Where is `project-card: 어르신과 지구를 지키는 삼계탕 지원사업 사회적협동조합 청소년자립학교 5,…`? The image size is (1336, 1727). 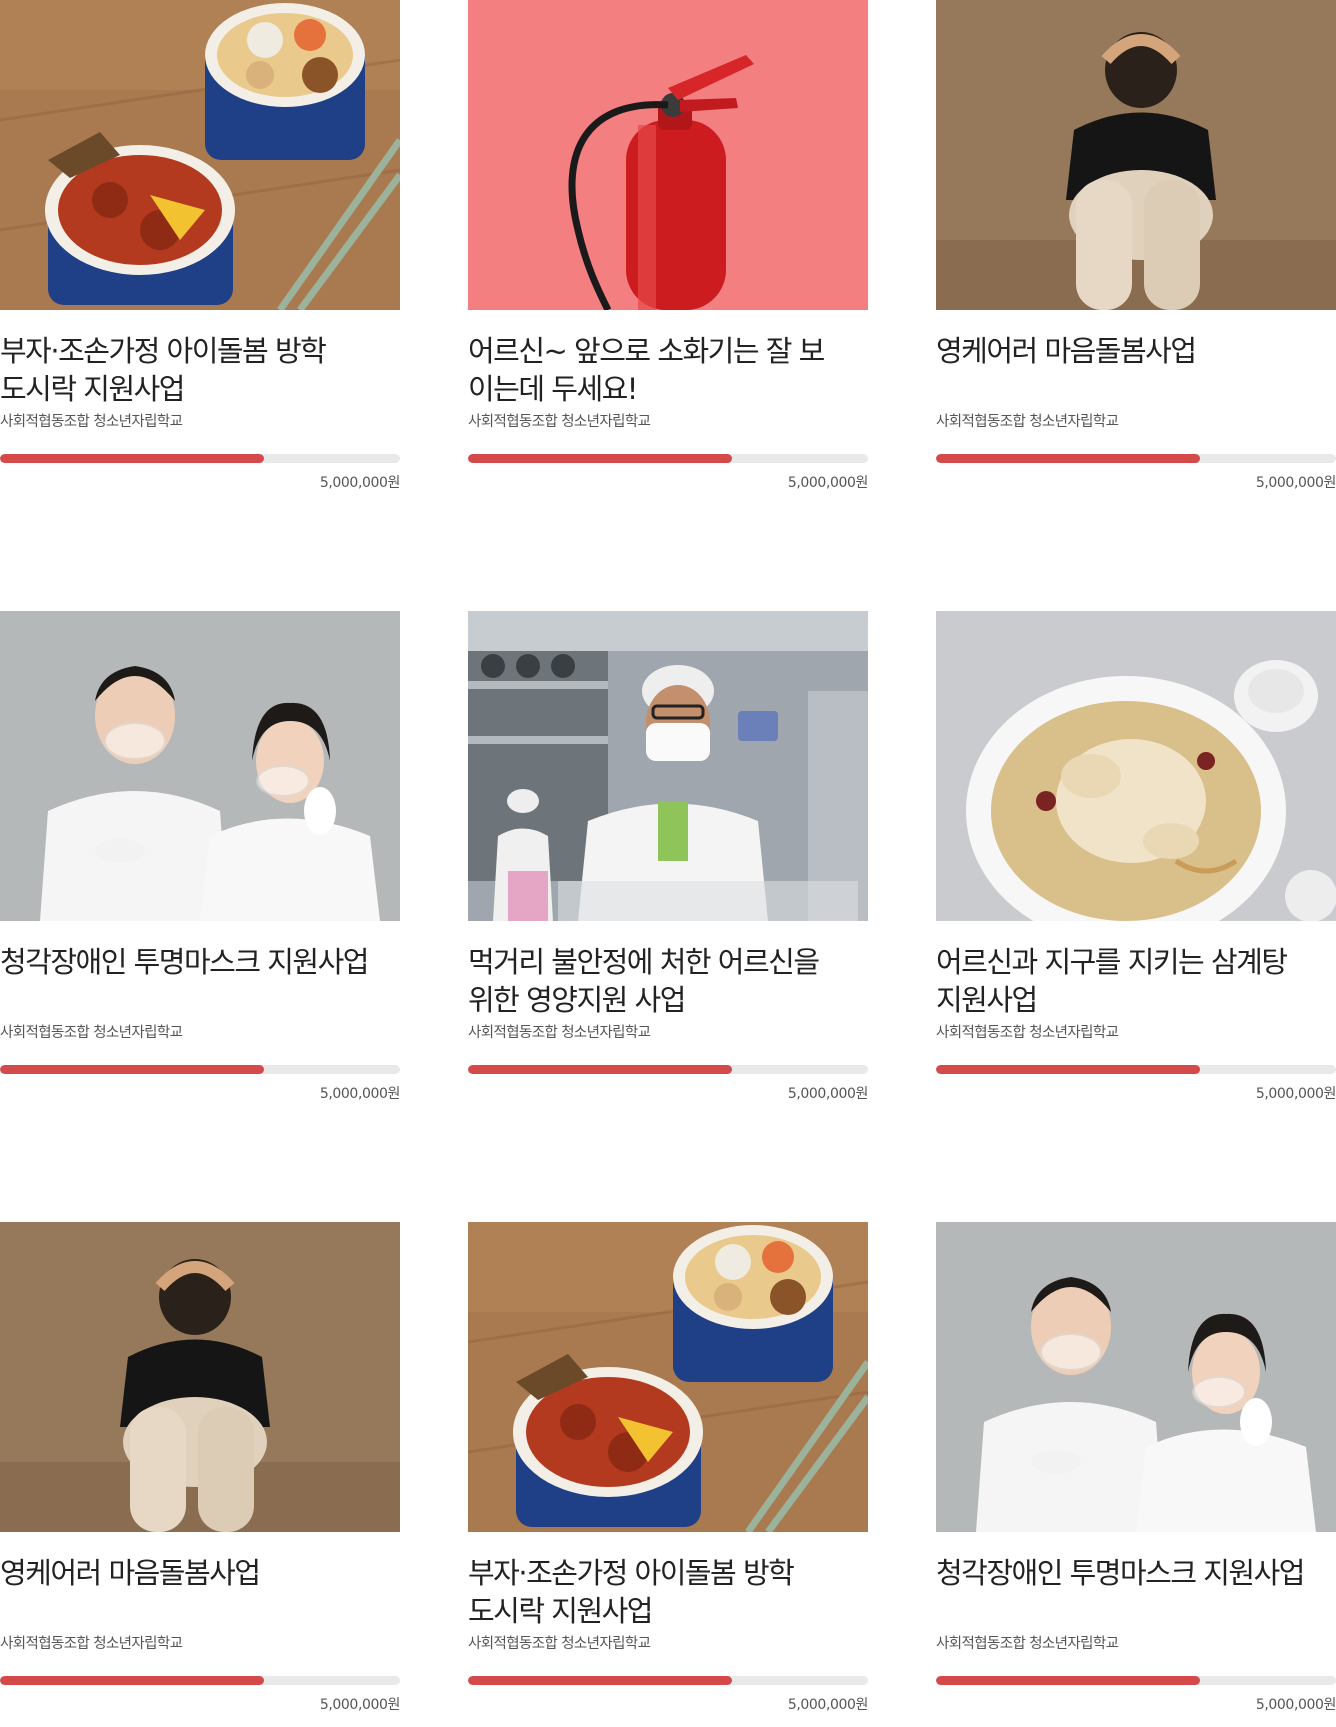
project-card: 어르신과 지구를 지키는 삼계탕 지원사업 사회적협동조합 청소년자립학교 5,… is located at coordinates (1136, 857).